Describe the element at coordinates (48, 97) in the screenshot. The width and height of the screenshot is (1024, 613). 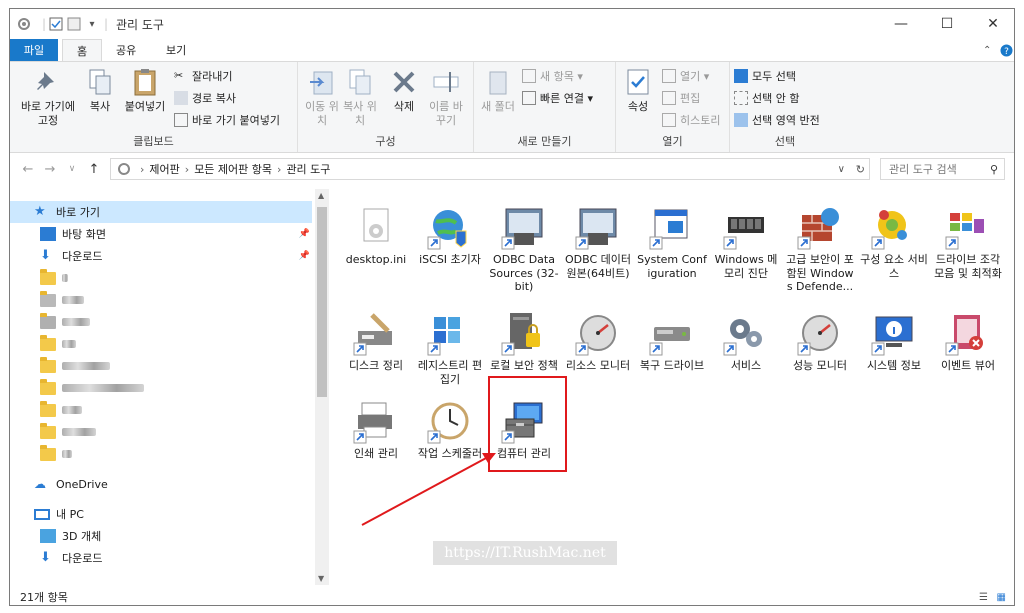
I see `pin-quick-access-button: 바로 가기에 고정` at that location.